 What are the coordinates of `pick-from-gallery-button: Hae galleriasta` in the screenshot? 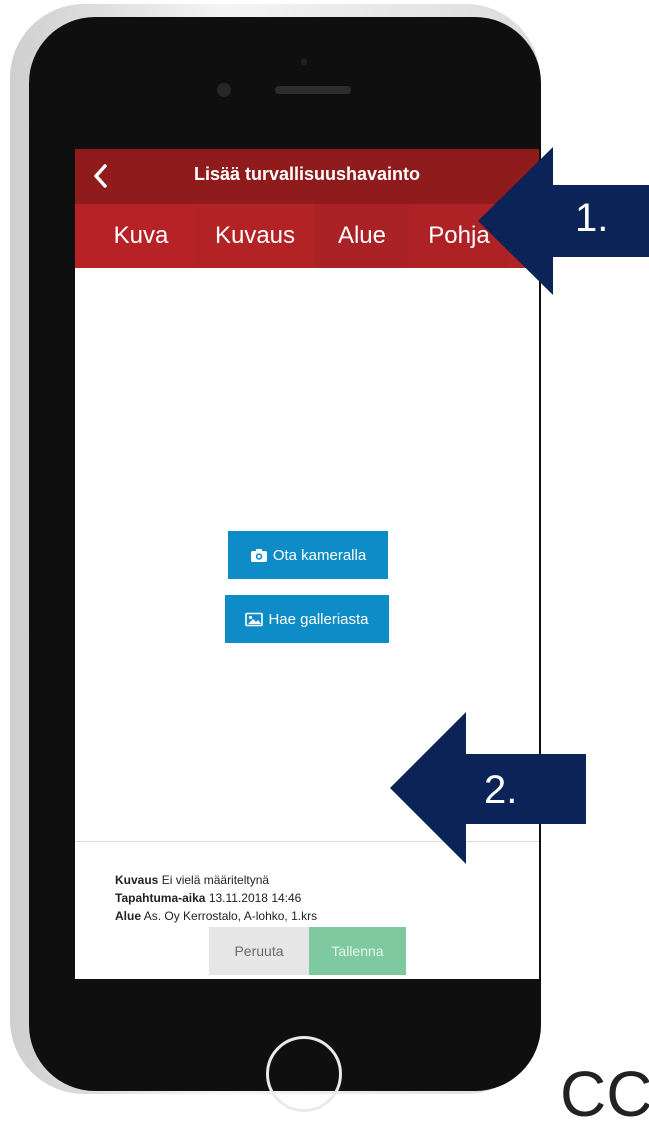 It's located at (307, 619).